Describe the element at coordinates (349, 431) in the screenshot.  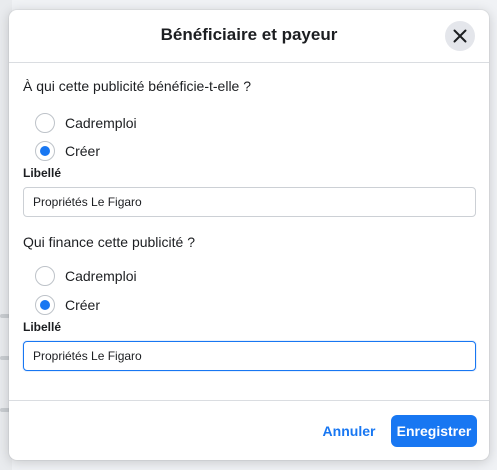
I see `cancel-button: Annuler` at that location.